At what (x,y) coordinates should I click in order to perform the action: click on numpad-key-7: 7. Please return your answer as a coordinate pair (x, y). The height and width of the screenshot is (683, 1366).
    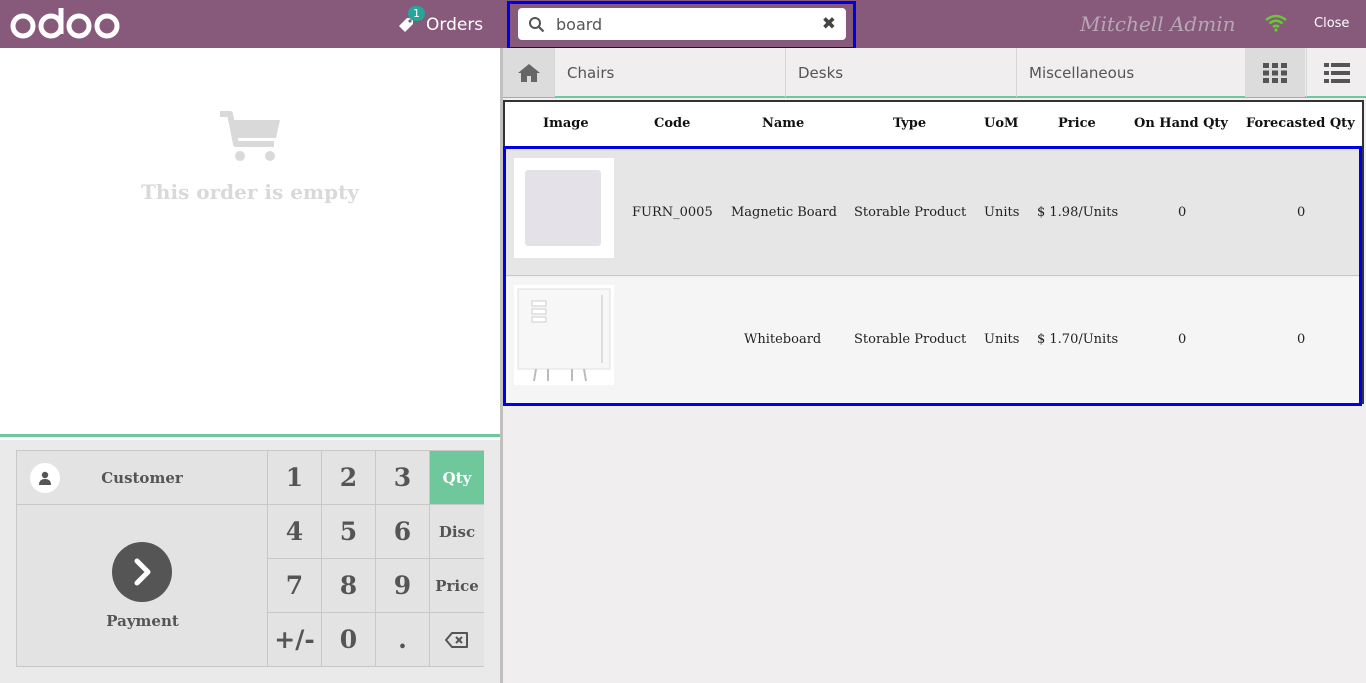
    Looking at the image, I should click on (295, 586).